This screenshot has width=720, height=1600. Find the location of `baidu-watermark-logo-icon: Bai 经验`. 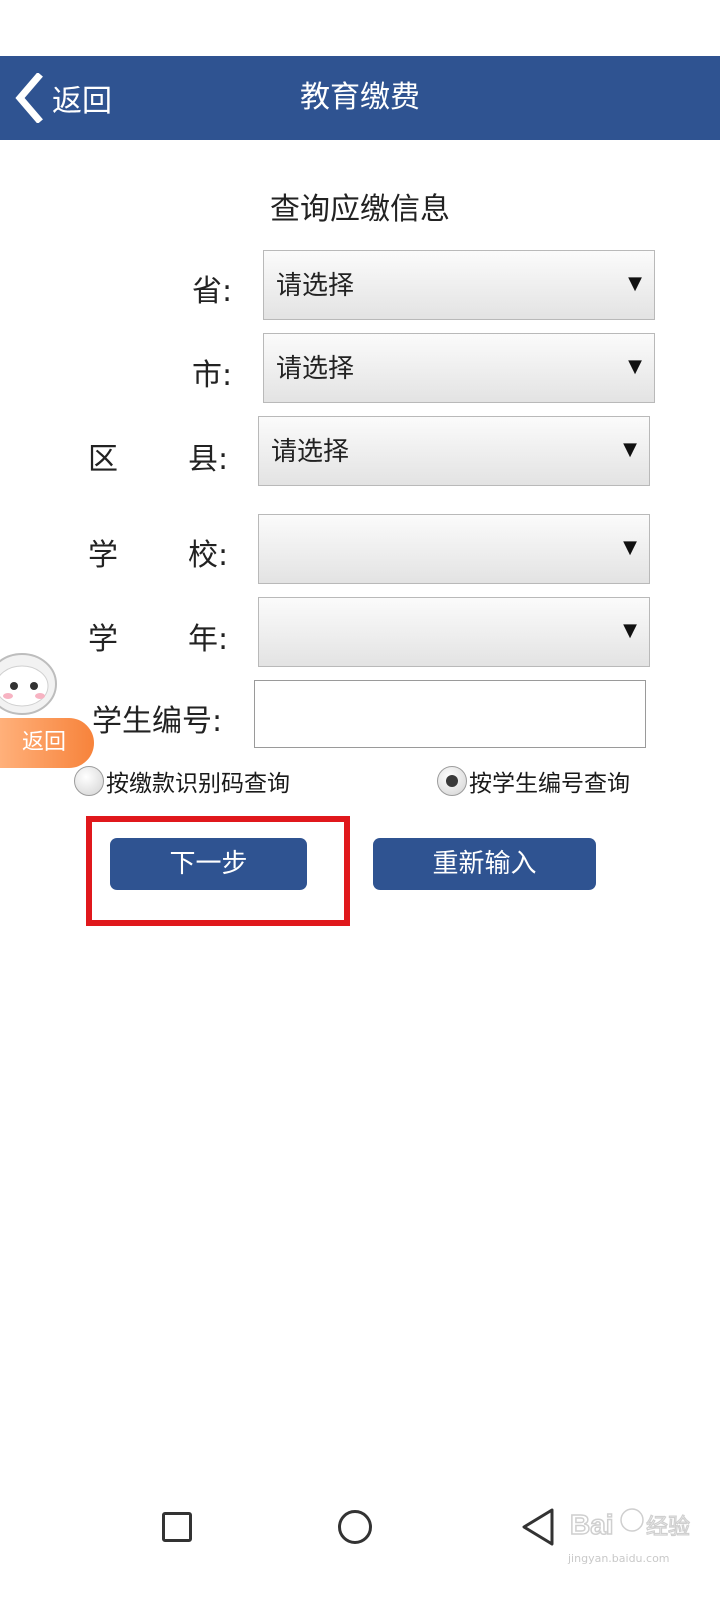

baidu-watermark-logo-icon: Bai 经验 is located at coordinates (630, 1524).